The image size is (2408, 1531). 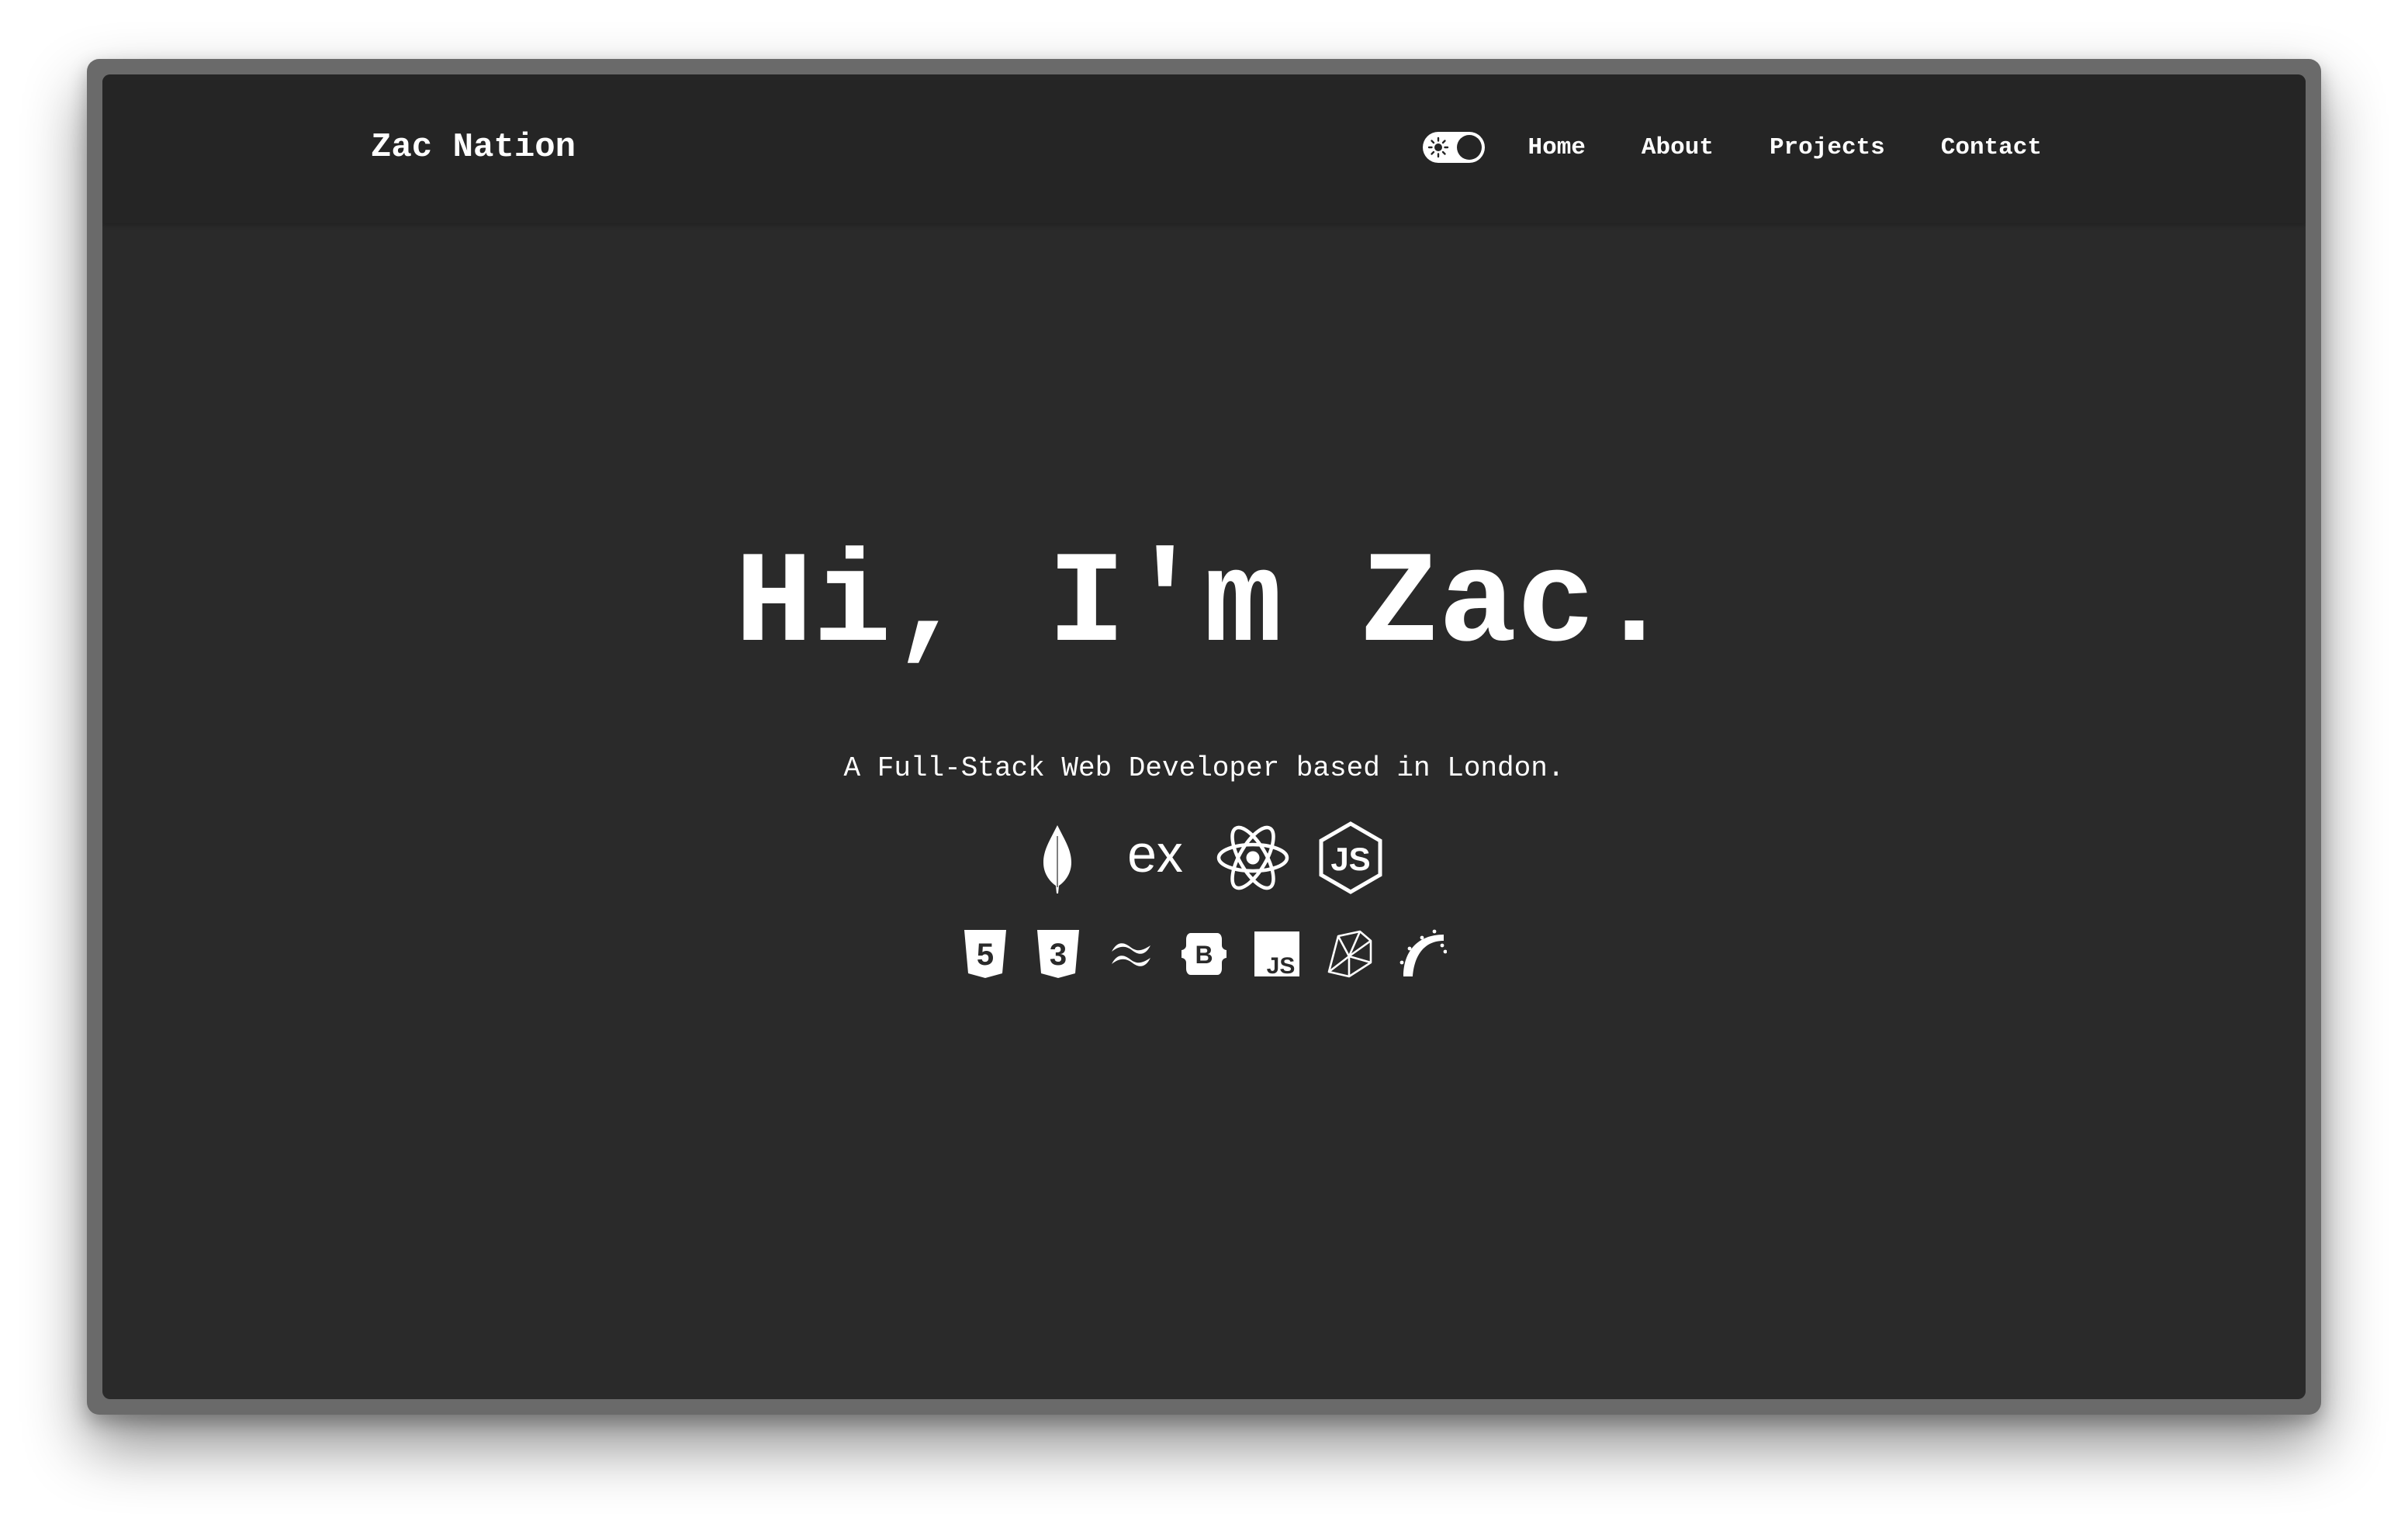 What do you see at coordinates (1732, 147) in the screenshot?
I see `nav-menu: Home About Projects Contact` at bounding box center [1732, 147].